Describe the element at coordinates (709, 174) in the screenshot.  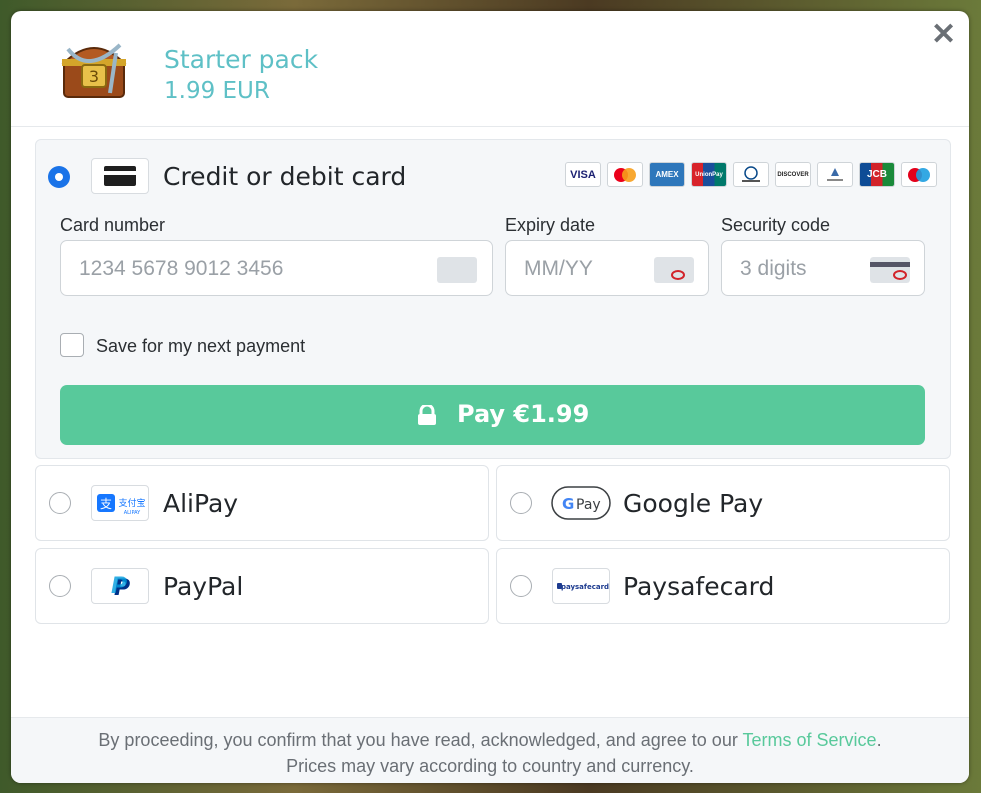
I see `unionpay-logo-icon: UnionPay` at that location.